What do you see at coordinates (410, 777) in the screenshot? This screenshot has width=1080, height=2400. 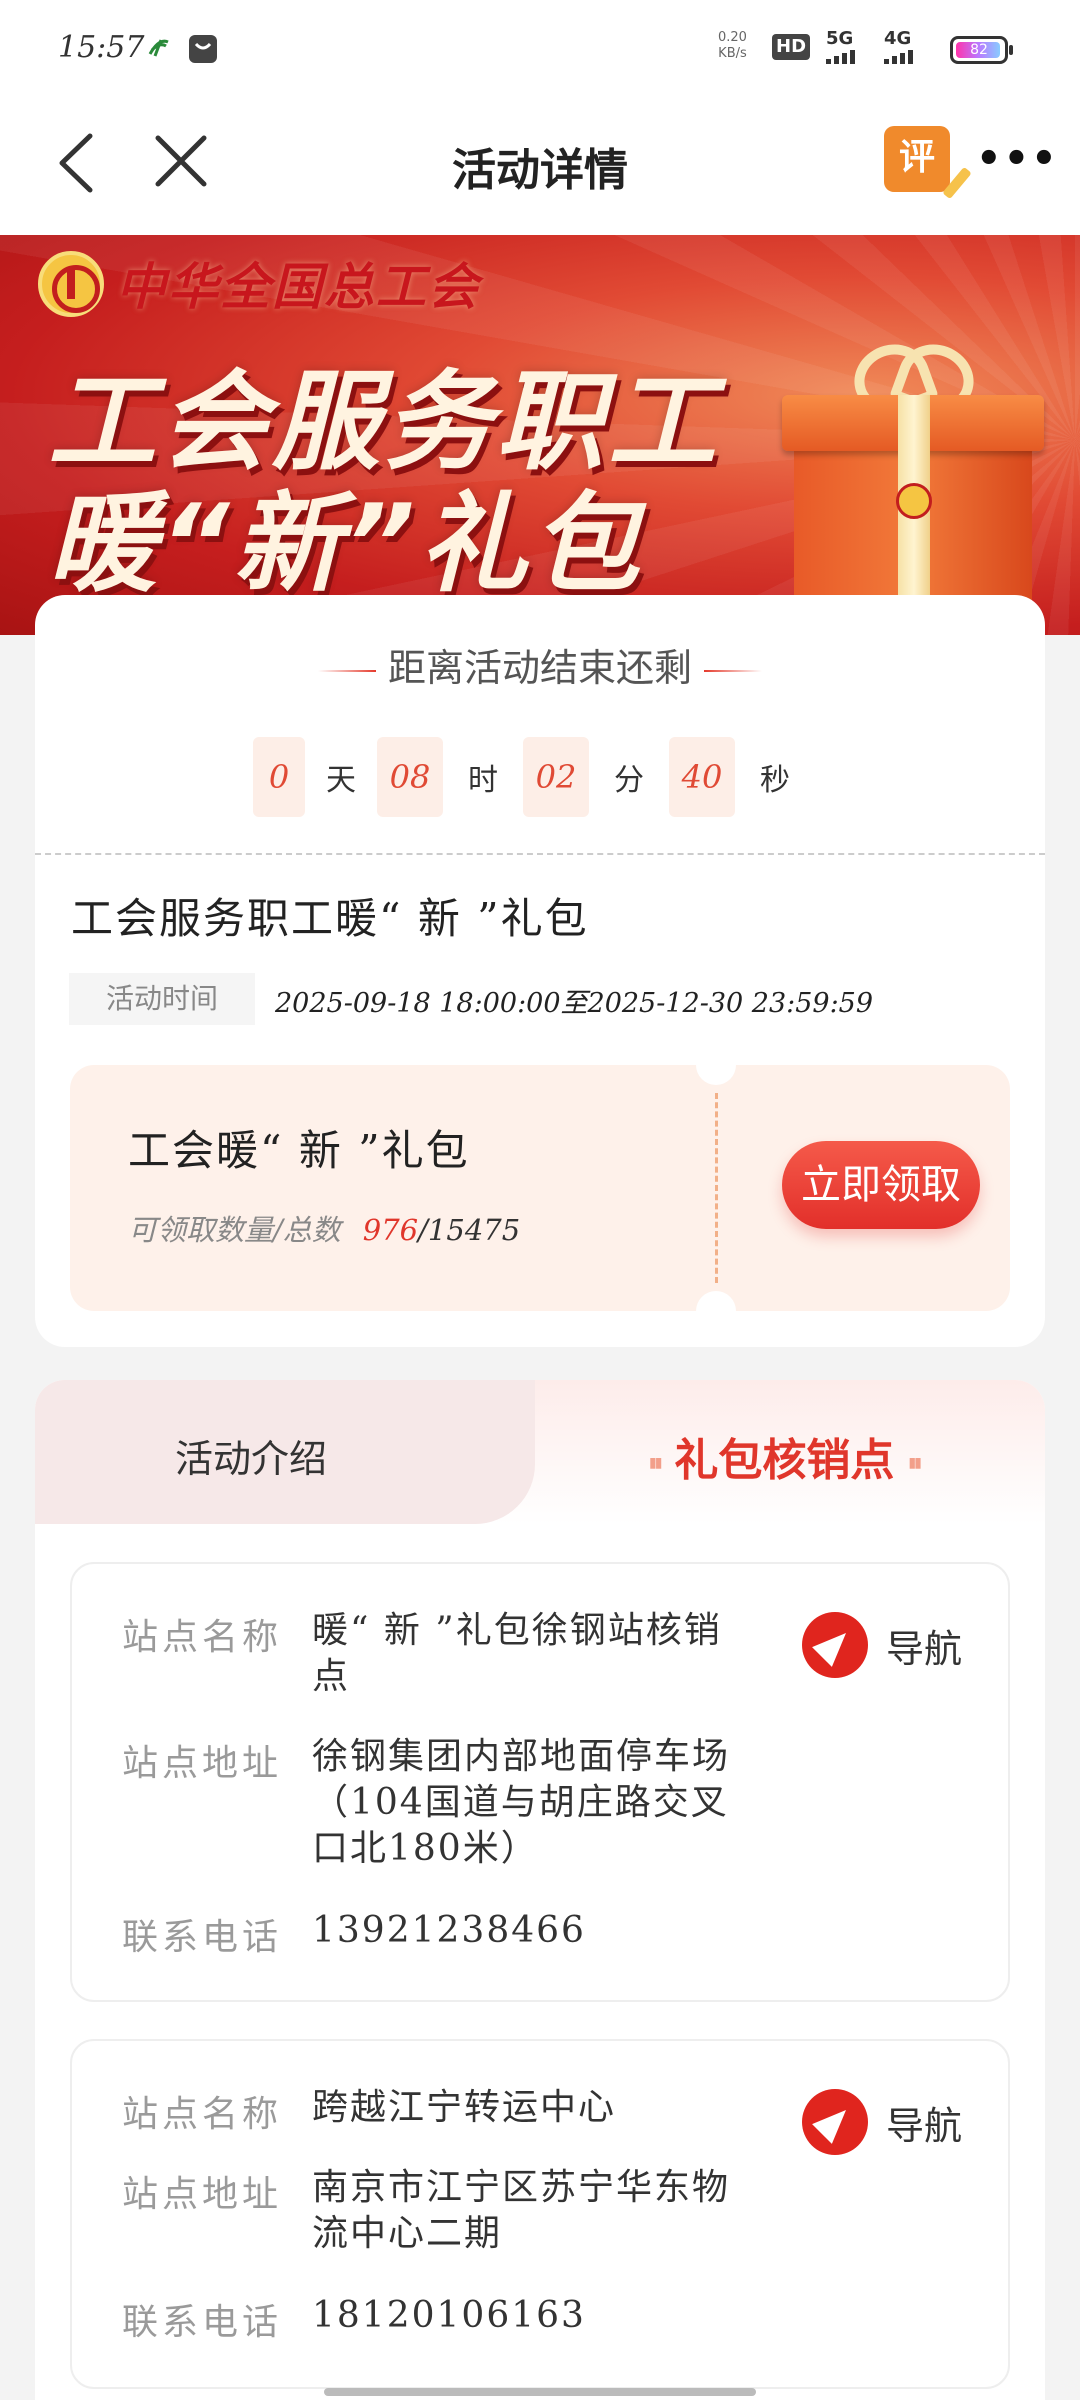 I see `countdown-hours: 08` at bounding box center [410, 777].